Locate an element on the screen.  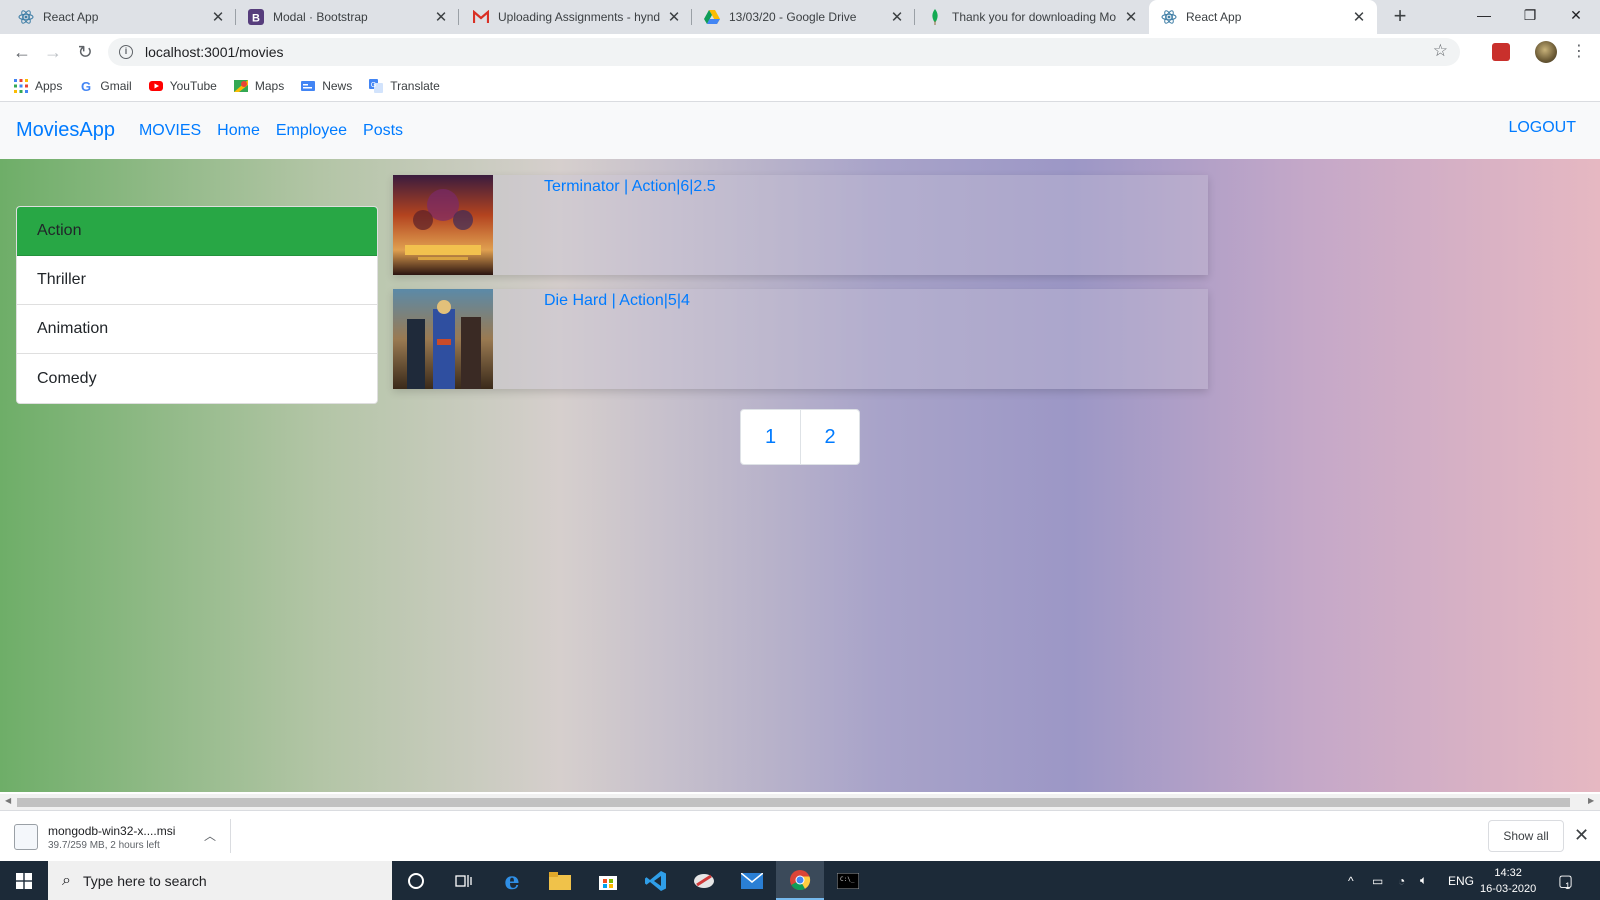
genre-item-animation: Animation is located at coordinates (197, 329).